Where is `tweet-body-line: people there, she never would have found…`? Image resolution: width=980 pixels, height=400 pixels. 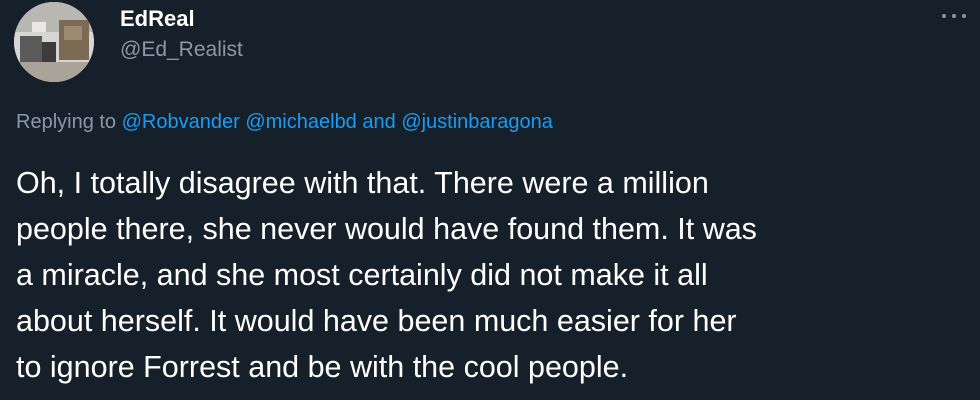
tweet-body-line: people there, she never would have found… is located at coordinates (386, 229).